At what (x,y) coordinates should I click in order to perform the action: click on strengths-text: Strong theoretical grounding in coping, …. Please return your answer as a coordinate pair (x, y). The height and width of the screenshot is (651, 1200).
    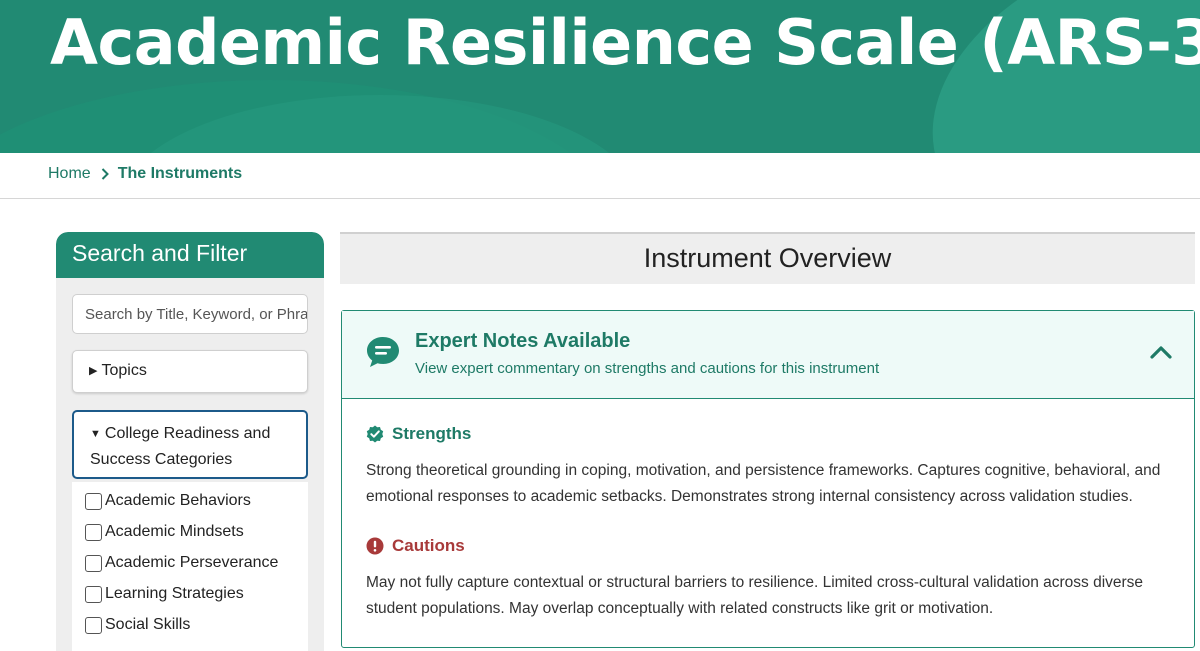
    Looking at the image, I should click on (763, 483).